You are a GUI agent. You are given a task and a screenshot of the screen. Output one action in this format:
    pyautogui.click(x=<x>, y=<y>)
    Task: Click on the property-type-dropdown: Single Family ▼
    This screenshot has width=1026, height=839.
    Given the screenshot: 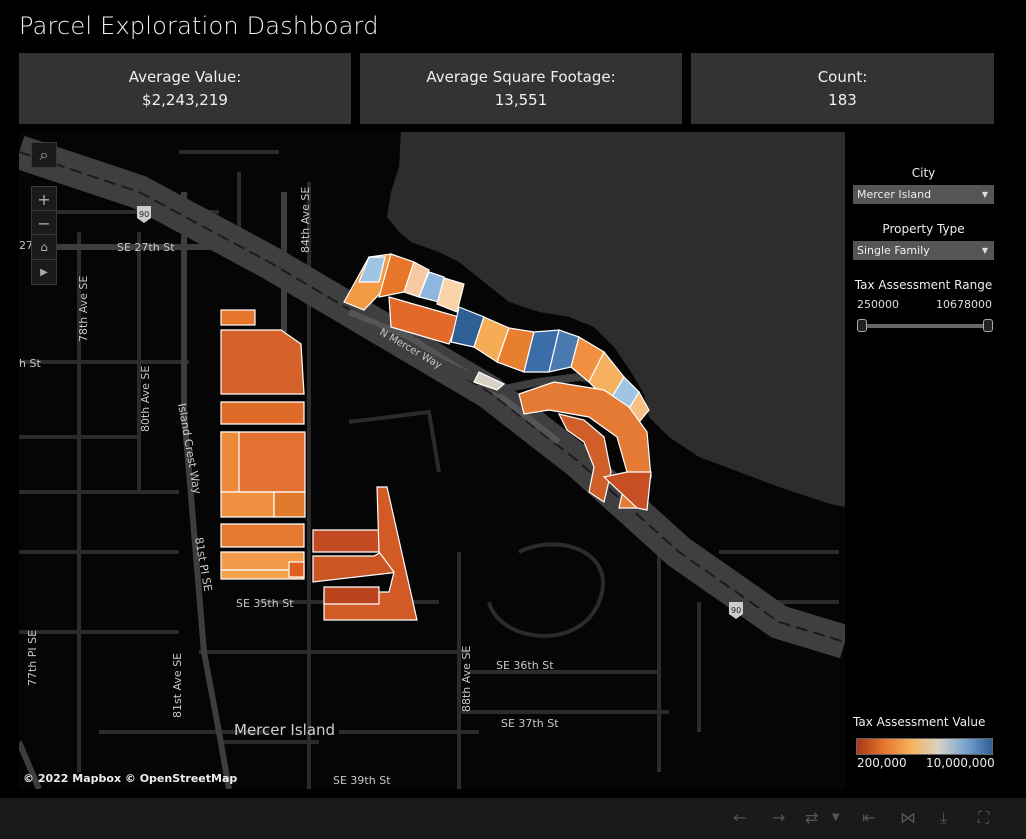 What is the action you would take?
    pyautogui.click(x=923, y=250)
    